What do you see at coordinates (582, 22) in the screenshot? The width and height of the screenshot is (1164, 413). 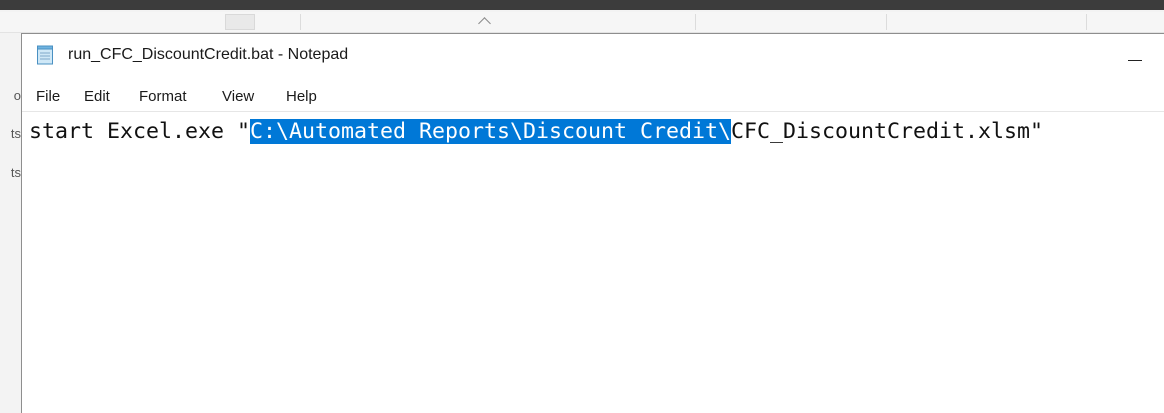 I see `background-window-ribbon` at bounding box center [582, 22].